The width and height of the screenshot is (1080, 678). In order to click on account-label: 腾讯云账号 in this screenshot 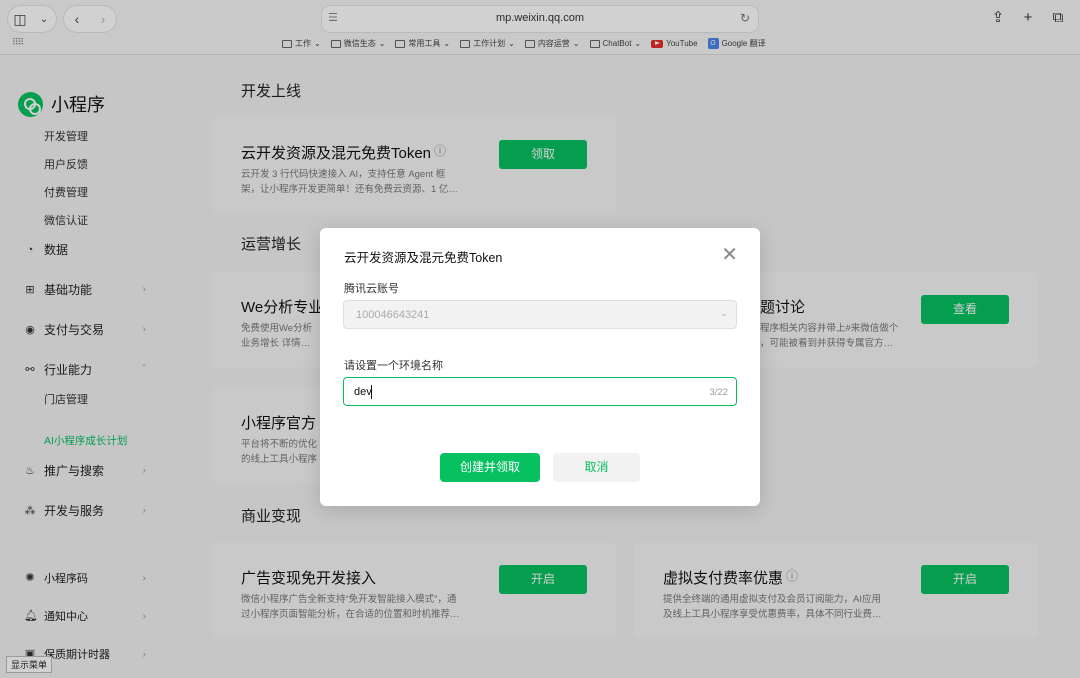, I will do `click(371, 289)`.